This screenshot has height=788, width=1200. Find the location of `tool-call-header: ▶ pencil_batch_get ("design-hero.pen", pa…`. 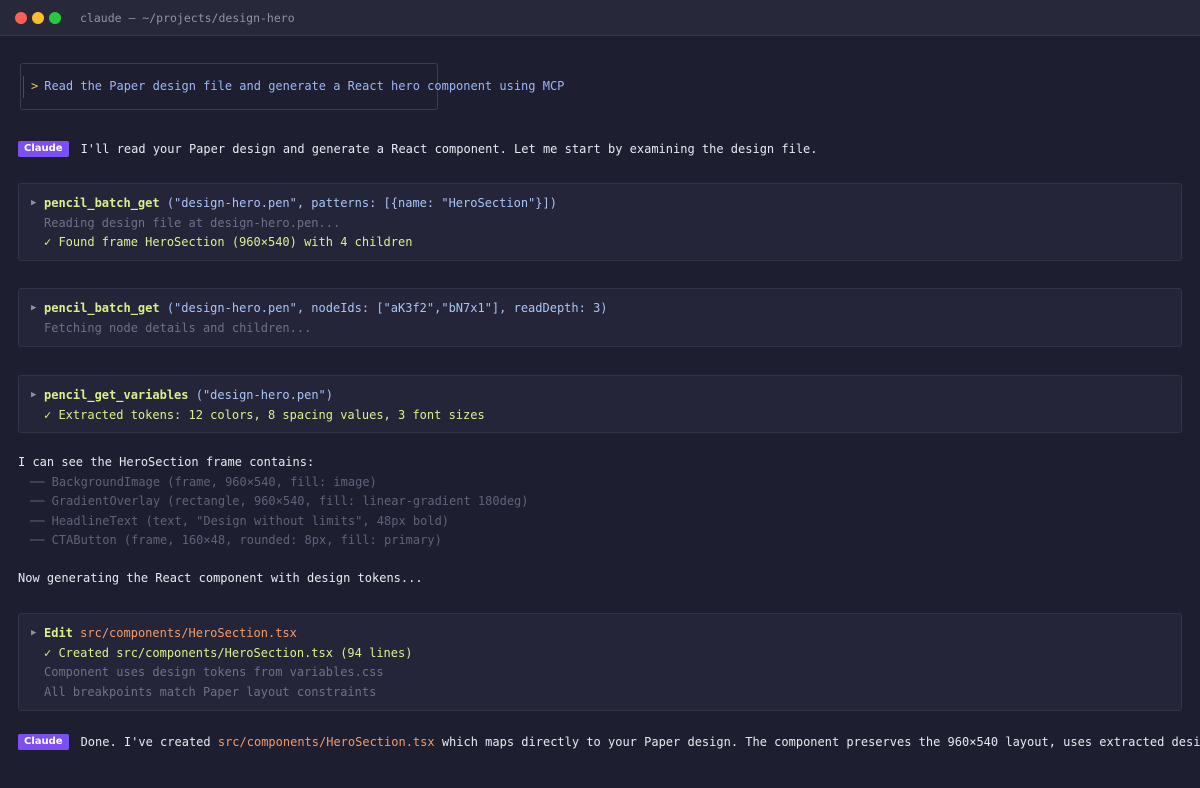

tool-call-header: ▶ pencil_batch_get ("design-hero.pen", pa… is located at coordinates (606, 204).